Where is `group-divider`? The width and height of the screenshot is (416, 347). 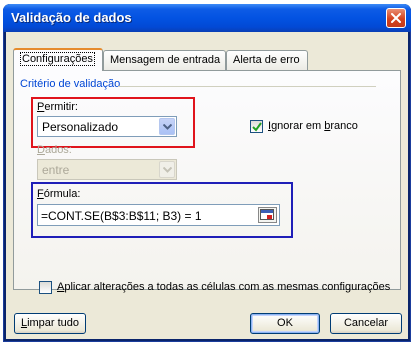 group-divider is located at coordinates (247, 86).